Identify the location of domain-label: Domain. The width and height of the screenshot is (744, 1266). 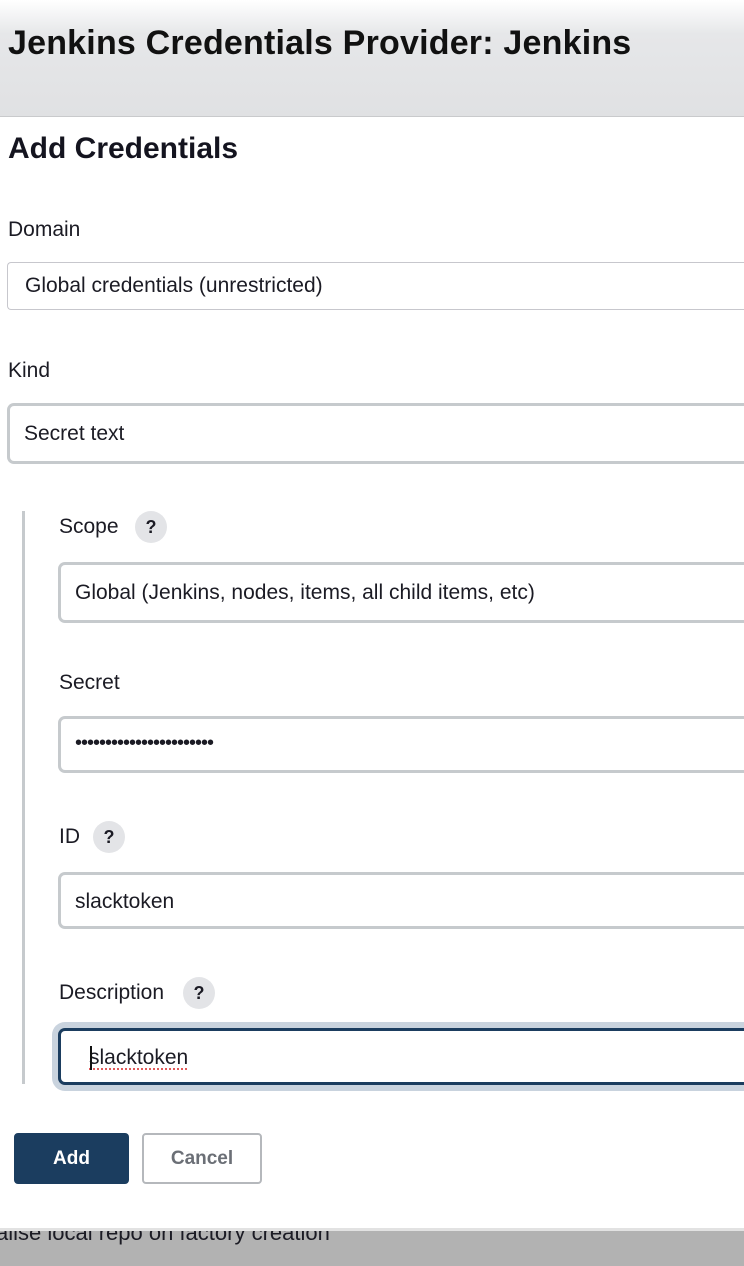
(44, 229).